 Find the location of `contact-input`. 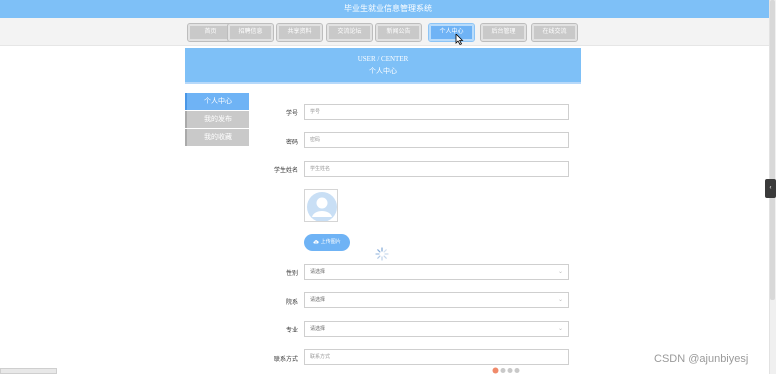

contact-input is located at coordinates (436, 357).